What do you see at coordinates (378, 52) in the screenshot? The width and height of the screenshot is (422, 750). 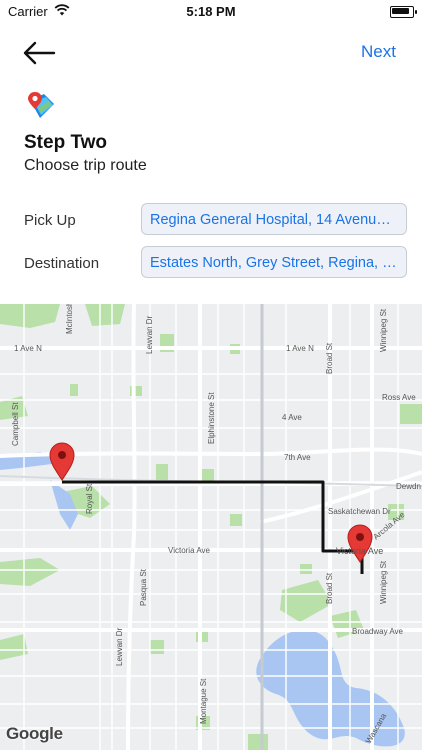 I see `next-button: Next` at bounding box center [378, 52].